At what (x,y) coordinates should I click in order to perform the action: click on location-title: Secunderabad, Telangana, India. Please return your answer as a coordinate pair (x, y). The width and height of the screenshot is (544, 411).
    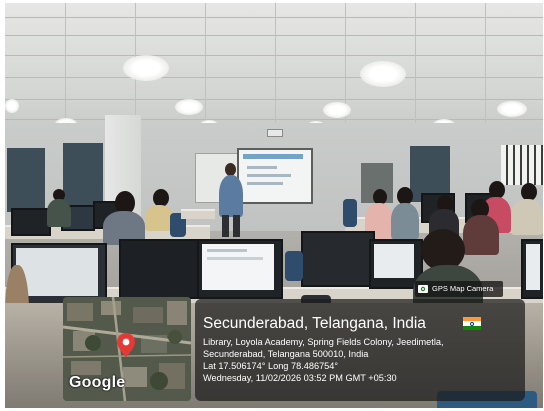
    Looking at the image, I should click on (314, 323).